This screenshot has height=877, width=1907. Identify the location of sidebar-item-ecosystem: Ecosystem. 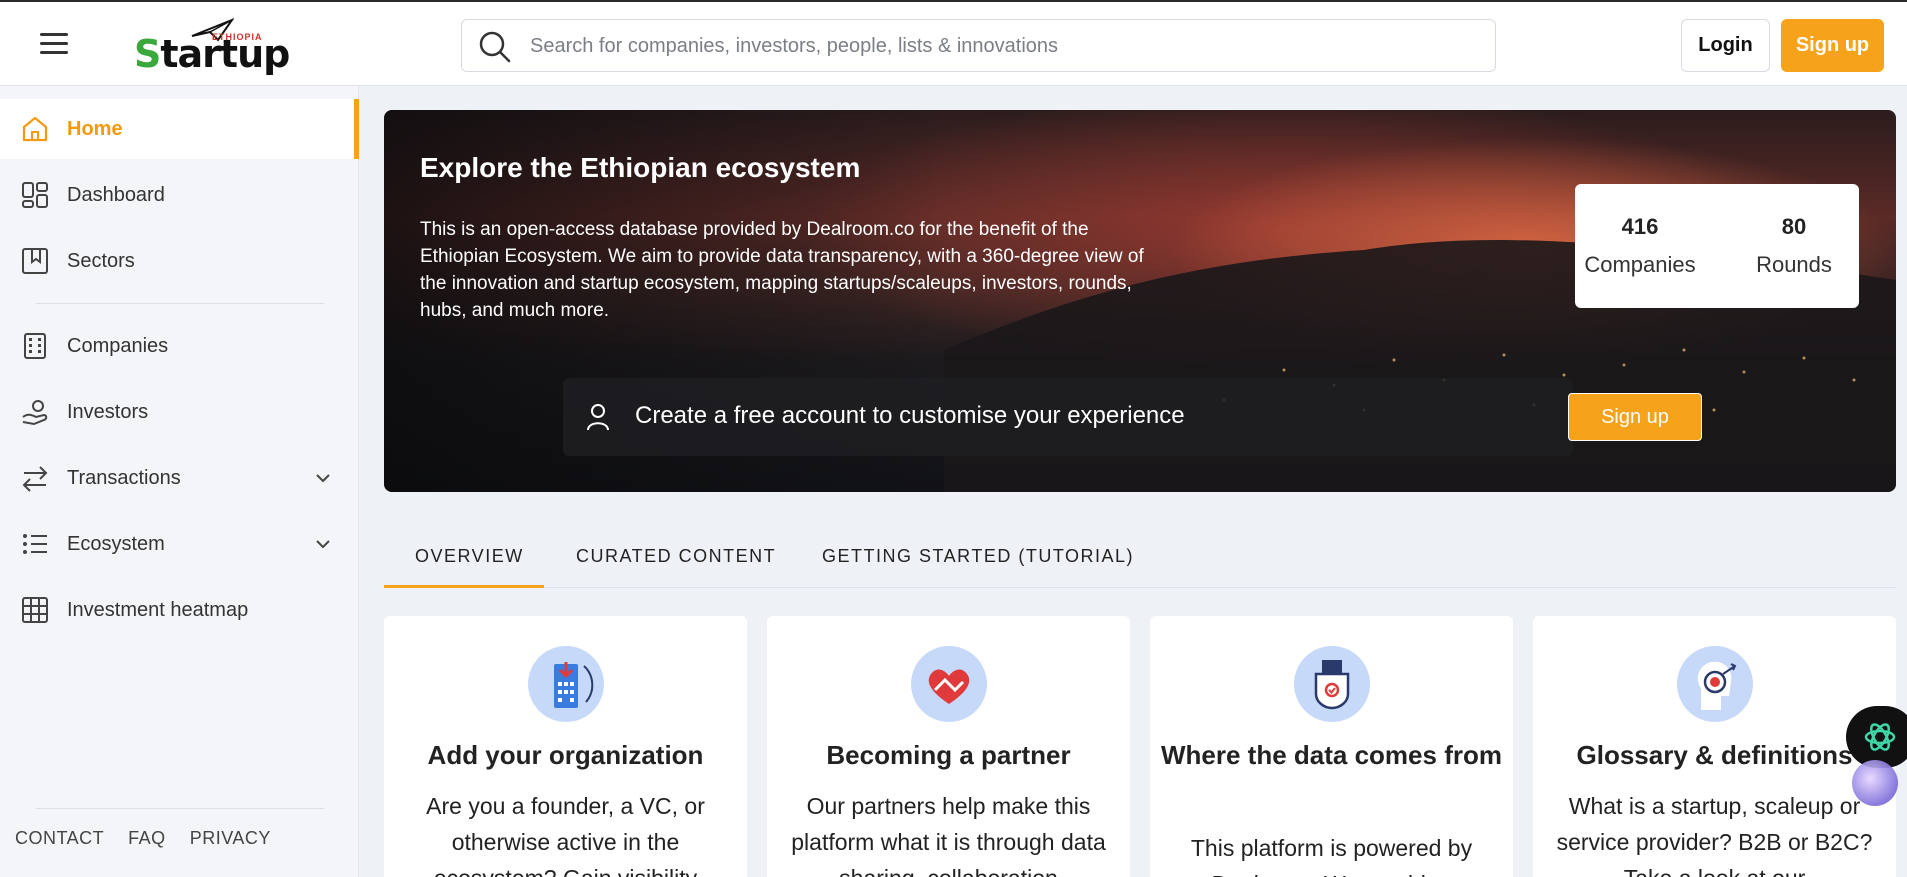
(179, 544).